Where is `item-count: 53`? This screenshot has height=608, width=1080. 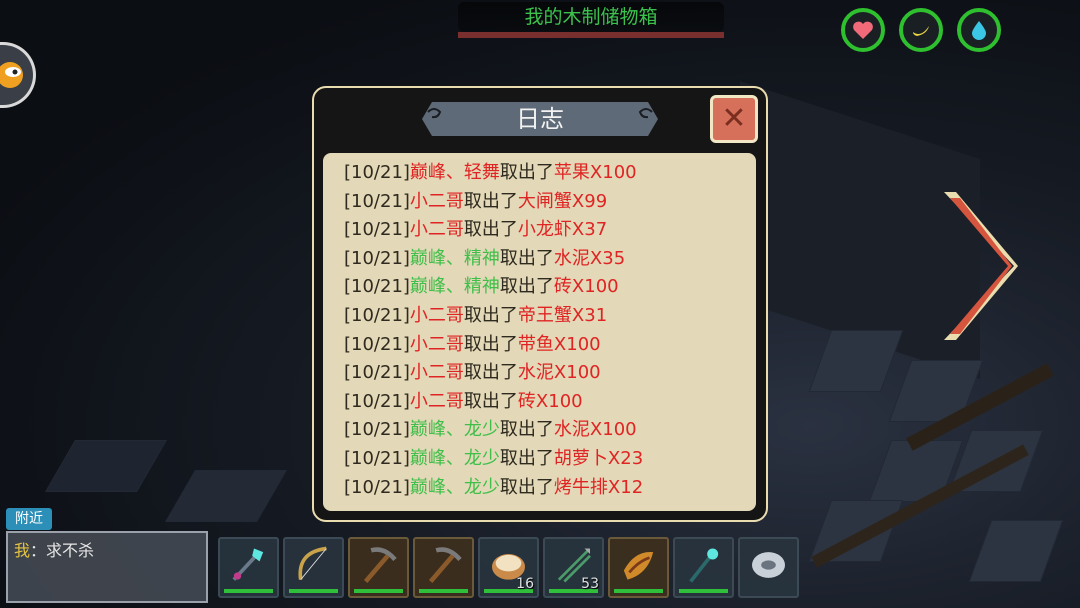
item-count: 53 is located at coordinates (590, 584).